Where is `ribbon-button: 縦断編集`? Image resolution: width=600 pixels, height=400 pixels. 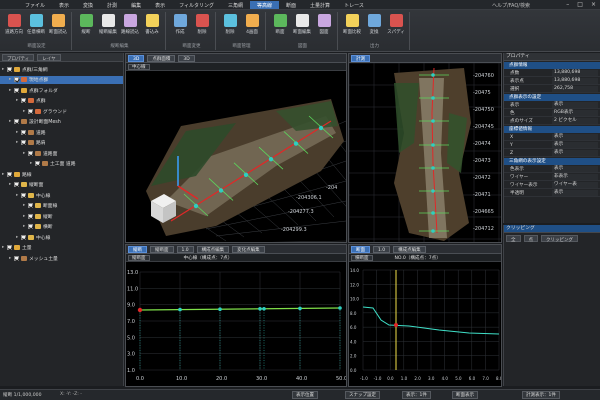
ribbon-button: 縦断編集 is located at coordinates (108, 24).